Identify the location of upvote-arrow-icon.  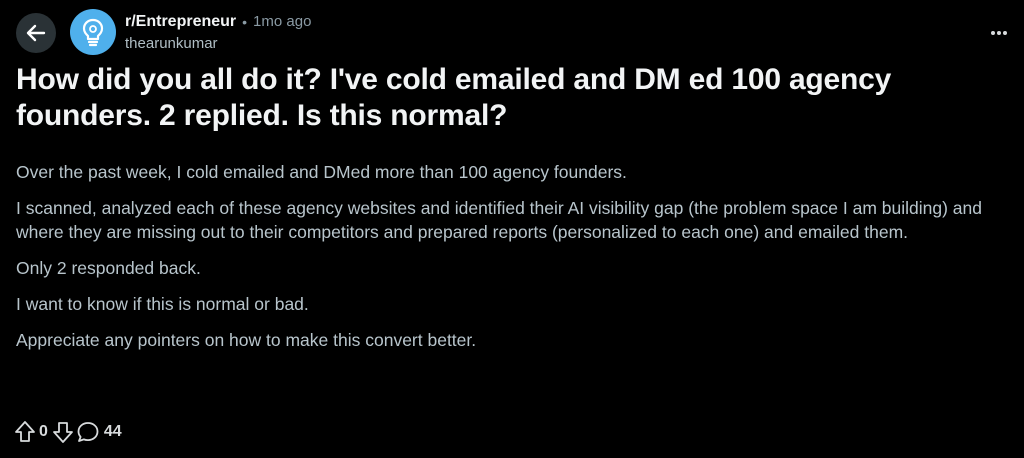
(25, 431).